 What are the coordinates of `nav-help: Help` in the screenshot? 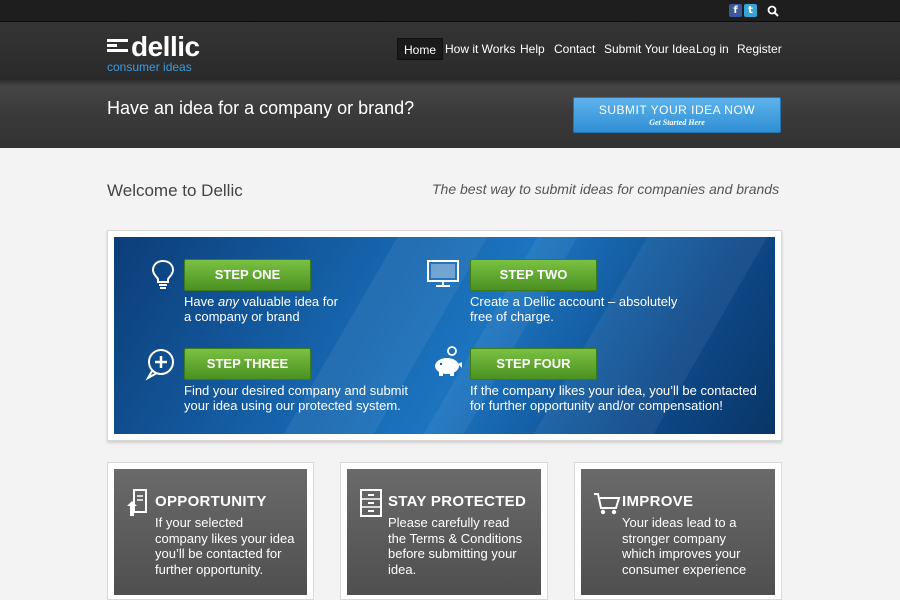 It's located at (532, 49).